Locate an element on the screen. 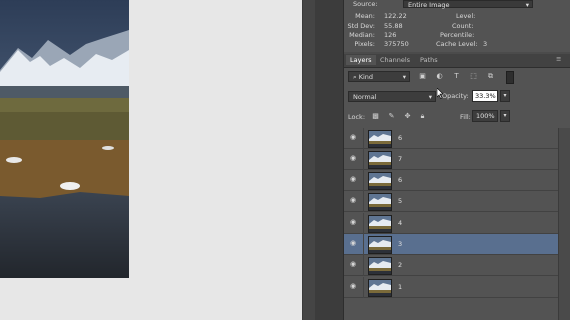  layer-name: 3 is located at coordinates (400, 244).